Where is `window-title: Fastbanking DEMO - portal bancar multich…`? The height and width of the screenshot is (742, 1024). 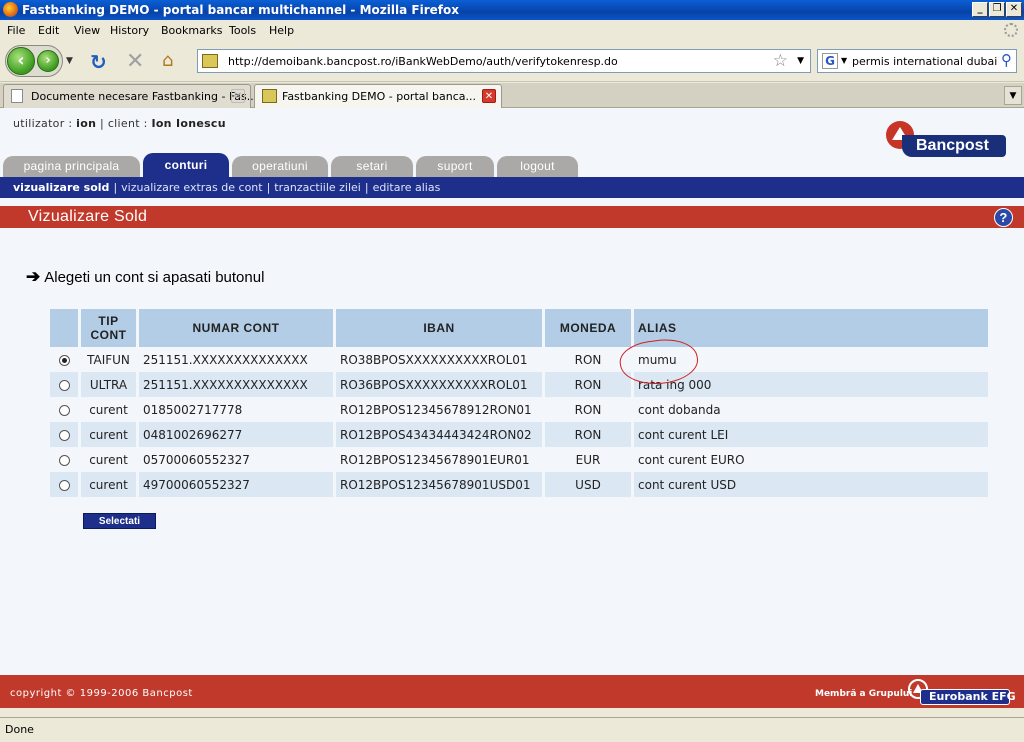
window-title: Fastbanking DEMO - portal bancar multich… is located at coordinates (240, 10).